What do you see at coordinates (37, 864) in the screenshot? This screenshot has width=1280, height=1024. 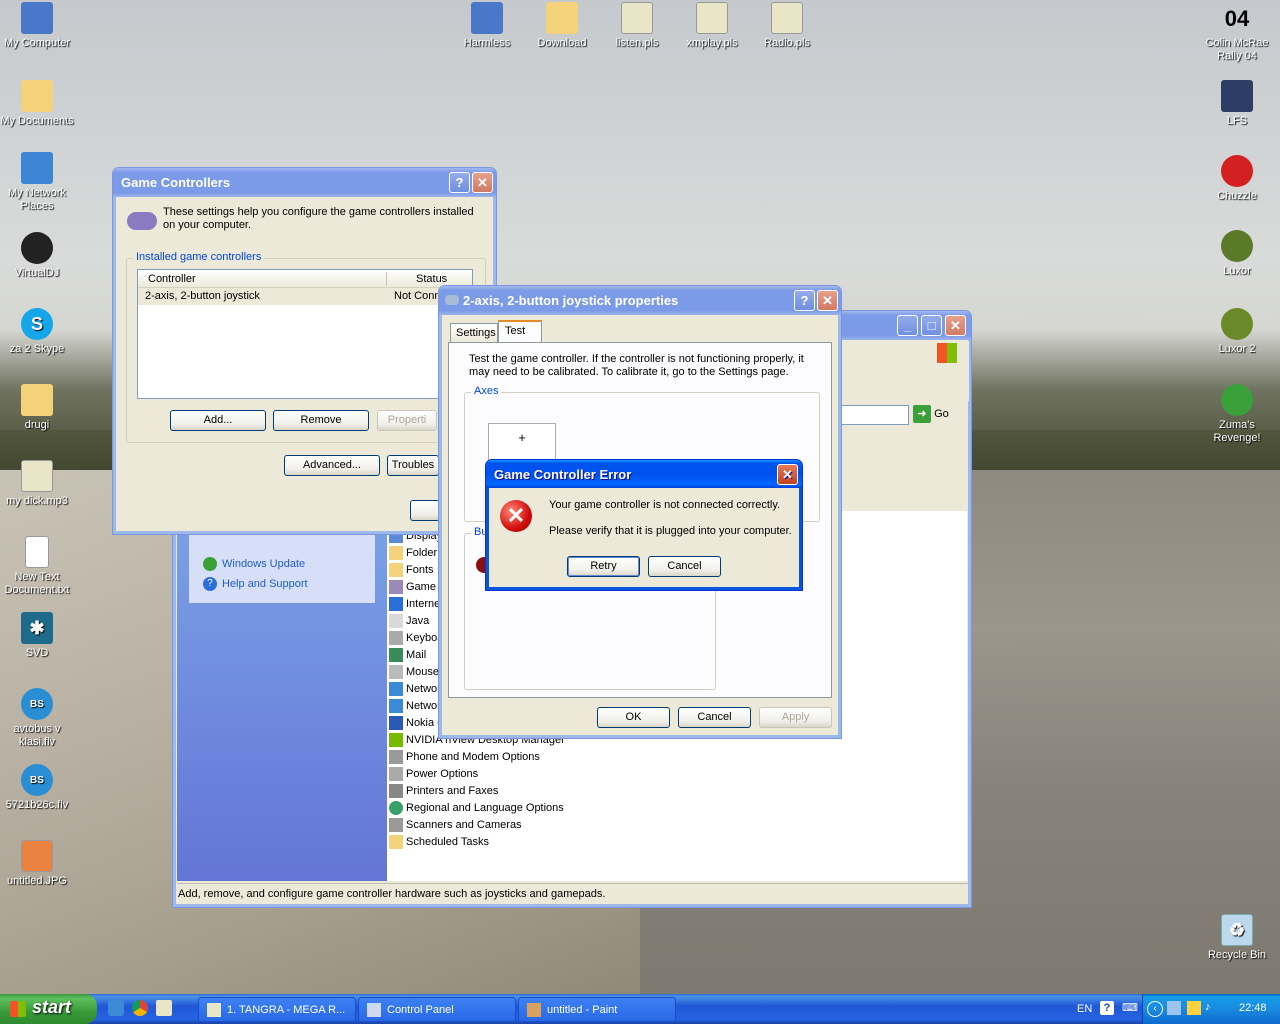 I see `desktop-icon: untitled.JPG` at bounding box center [37, 864].